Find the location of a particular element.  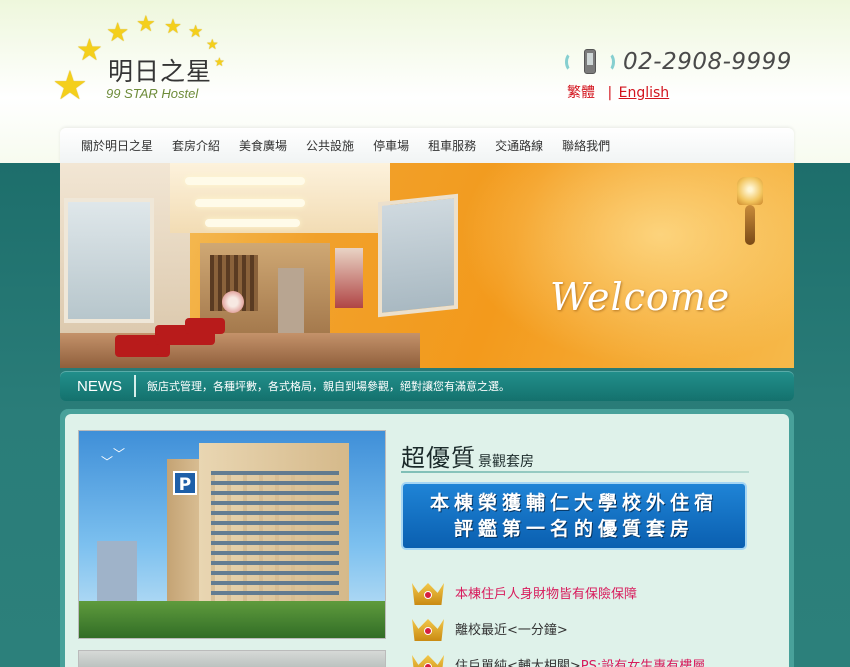

feature-text: 離校最近<一分鐘> is located at coordinates (511, 630).